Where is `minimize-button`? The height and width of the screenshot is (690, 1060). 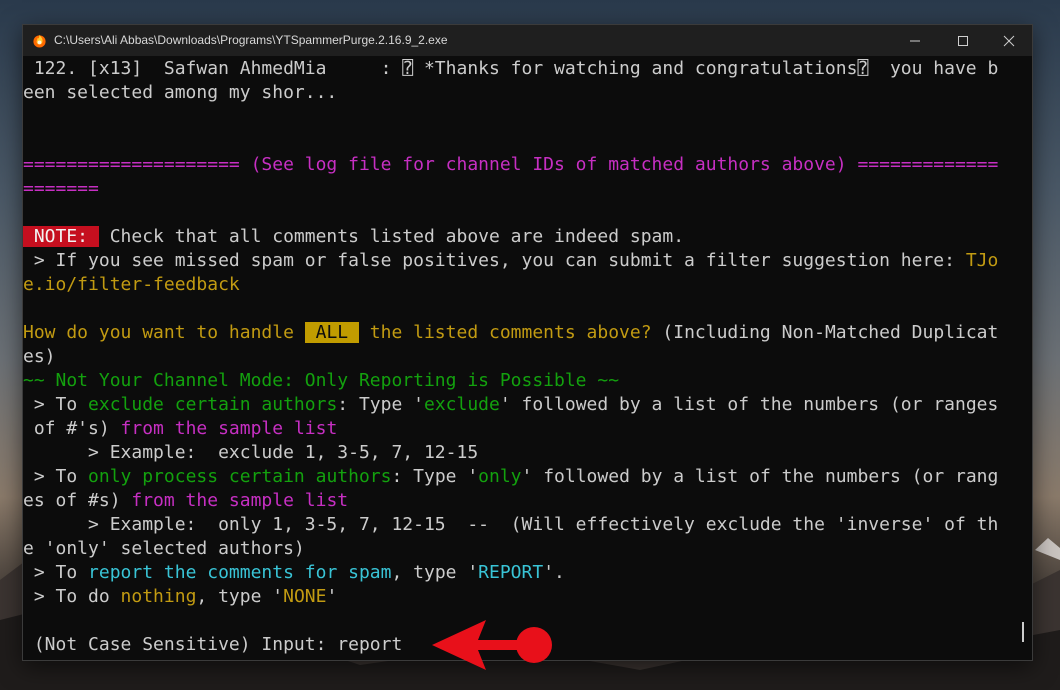 minimize-button is located at coordinates (915, 40).